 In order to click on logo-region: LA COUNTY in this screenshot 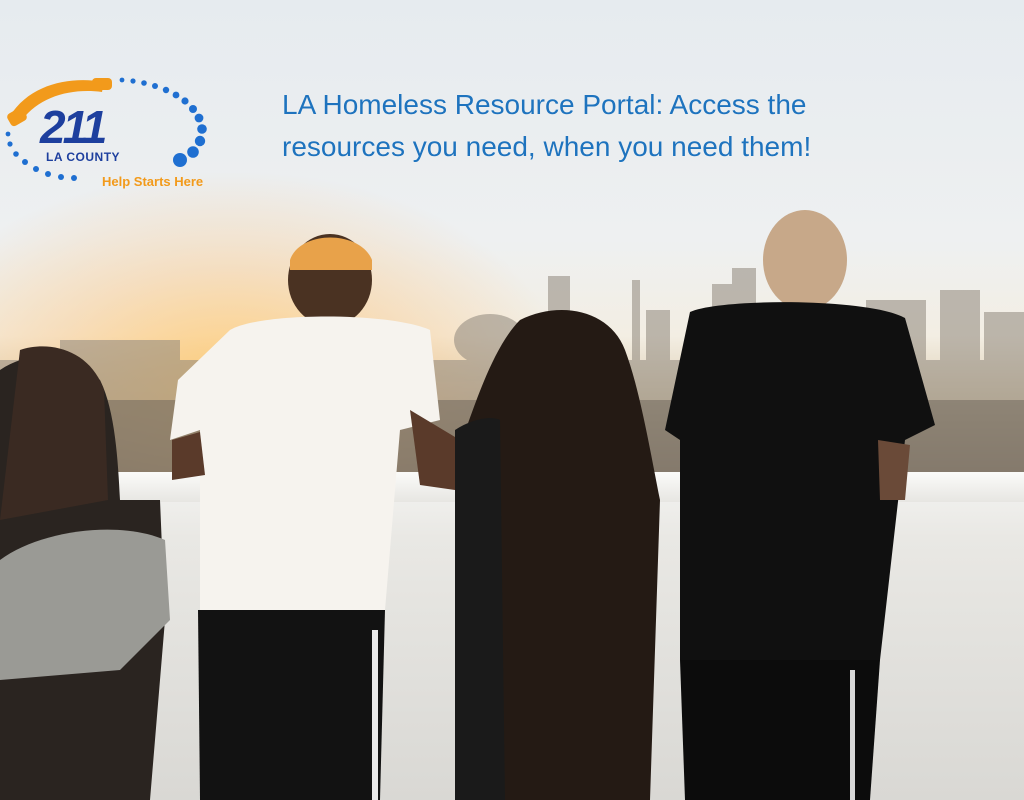, I will do `click(83, 157)`.